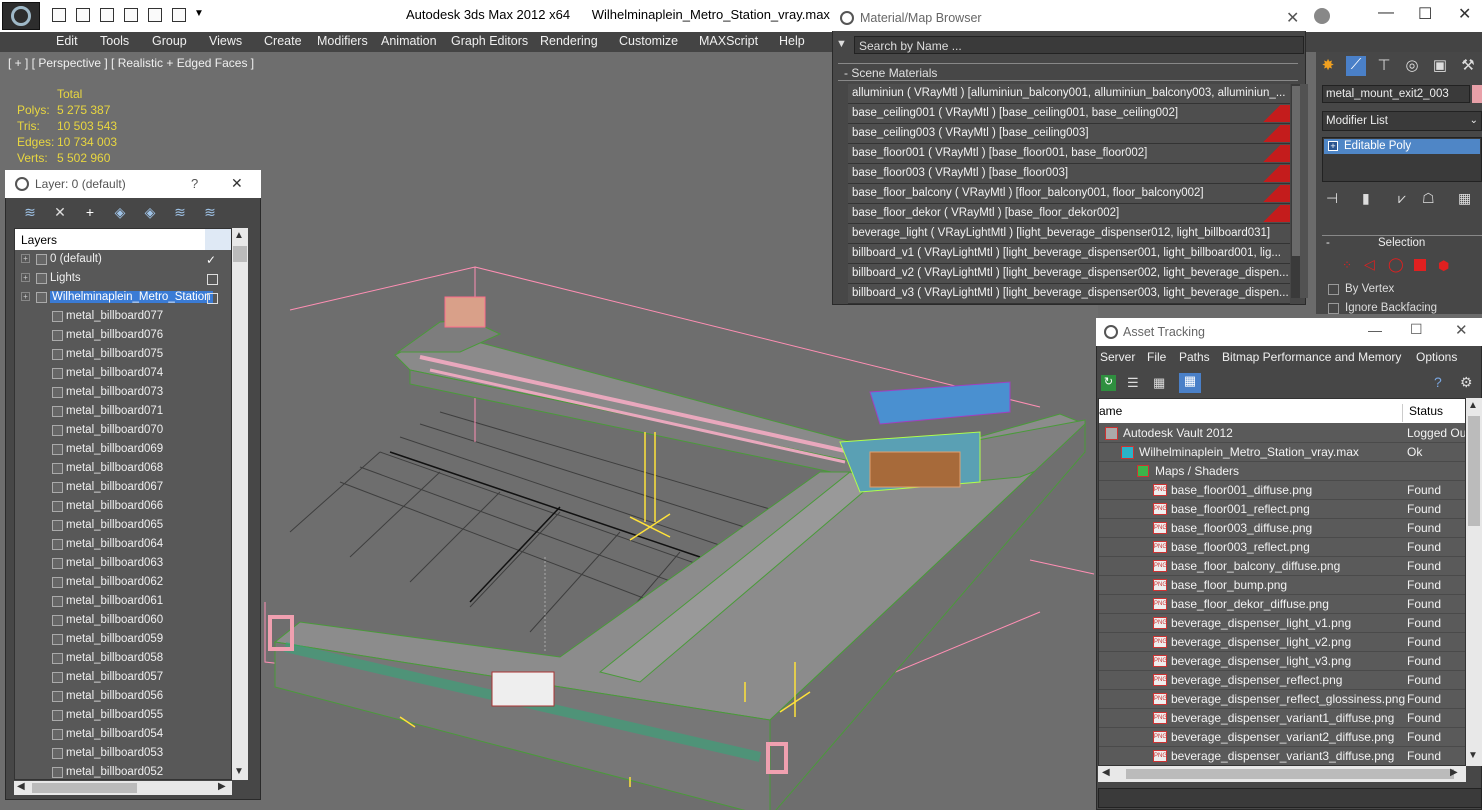 This screenshot has width=1482, height=810. I want to click on asset-menu-bitmap-performance: Bitmap Performance and Memory, so click(1311, 357).